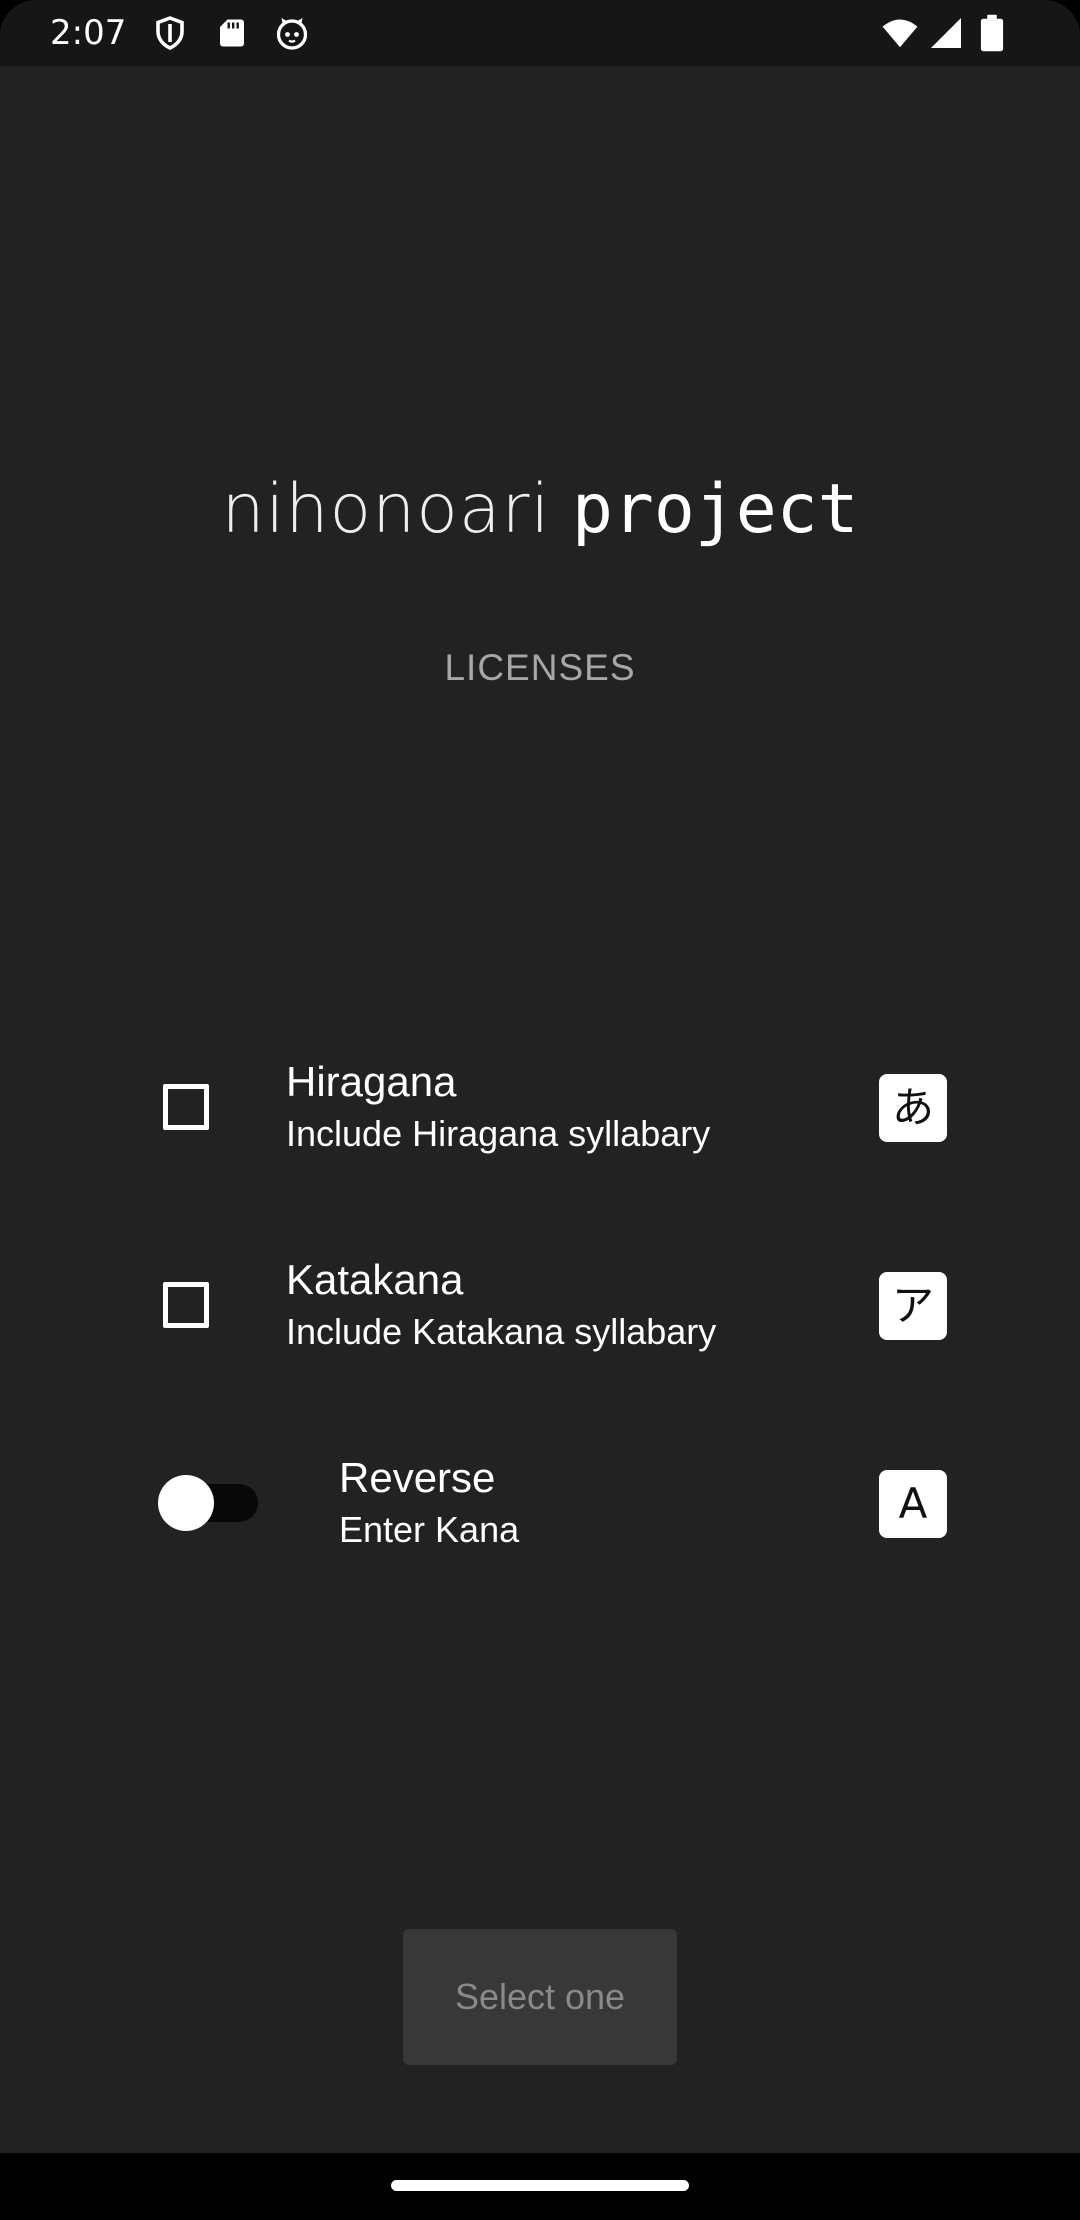  Describe the element at coordinates (540, 668) in the screenshot. I see `licenses-link: LICENSES` at that location.